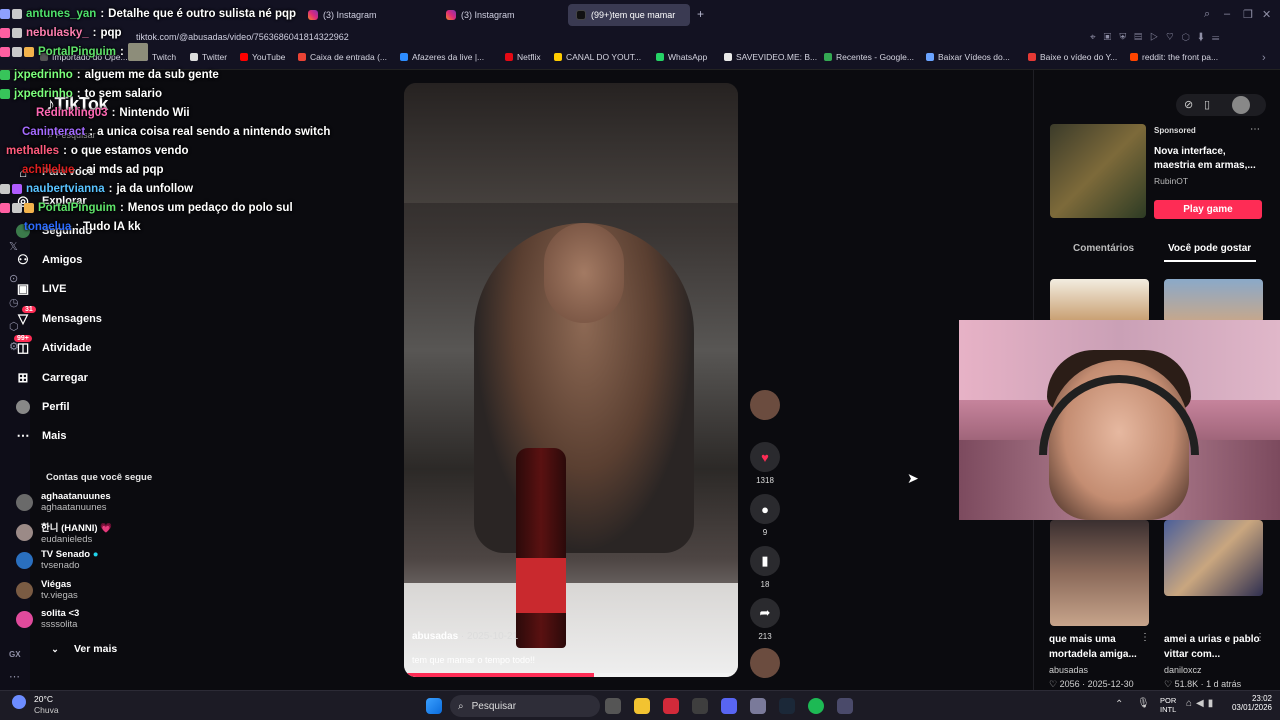 The height and width of the screenshot is (720, 1280). Describe the element at coordinates (525, 706) in the screenshot. I see `taskbar-search: ⌕ Pesquisar` at that location.